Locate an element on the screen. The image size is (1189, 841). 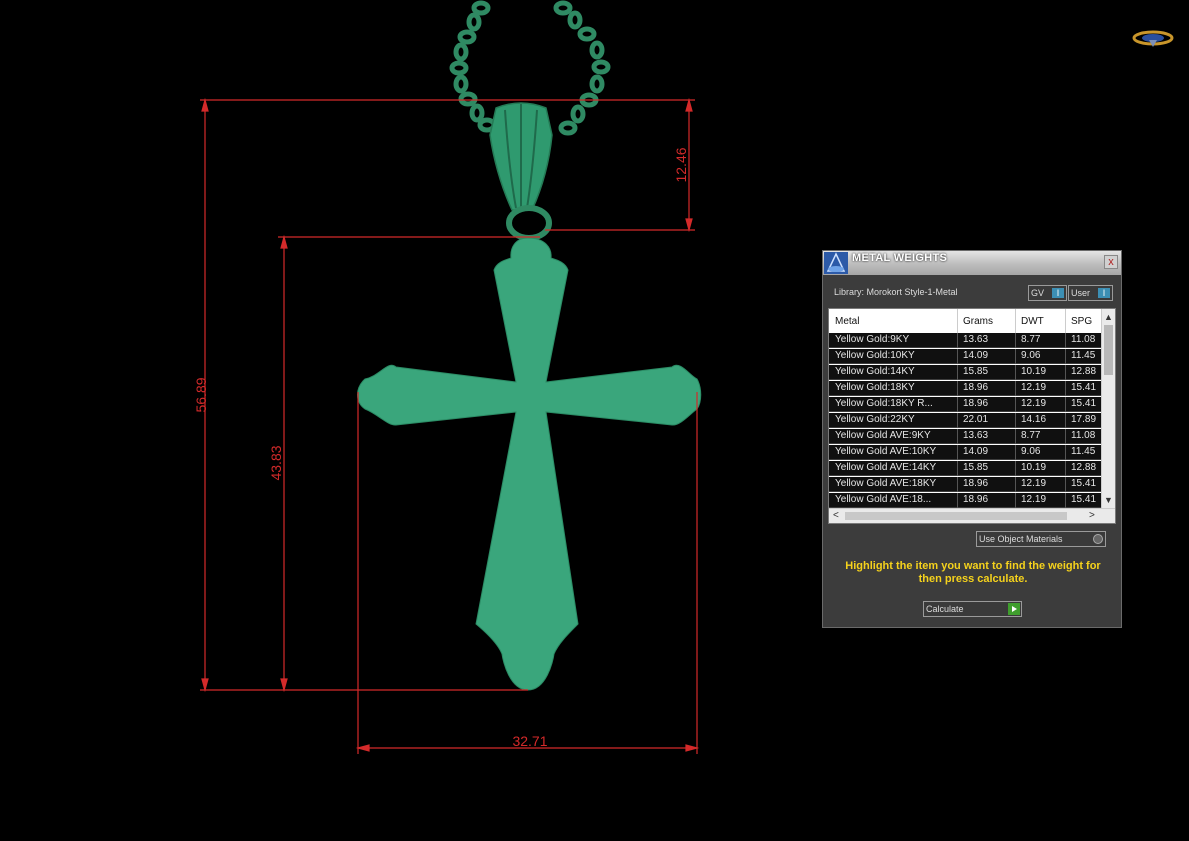
column-divider is located at coordinates (1065, 321).